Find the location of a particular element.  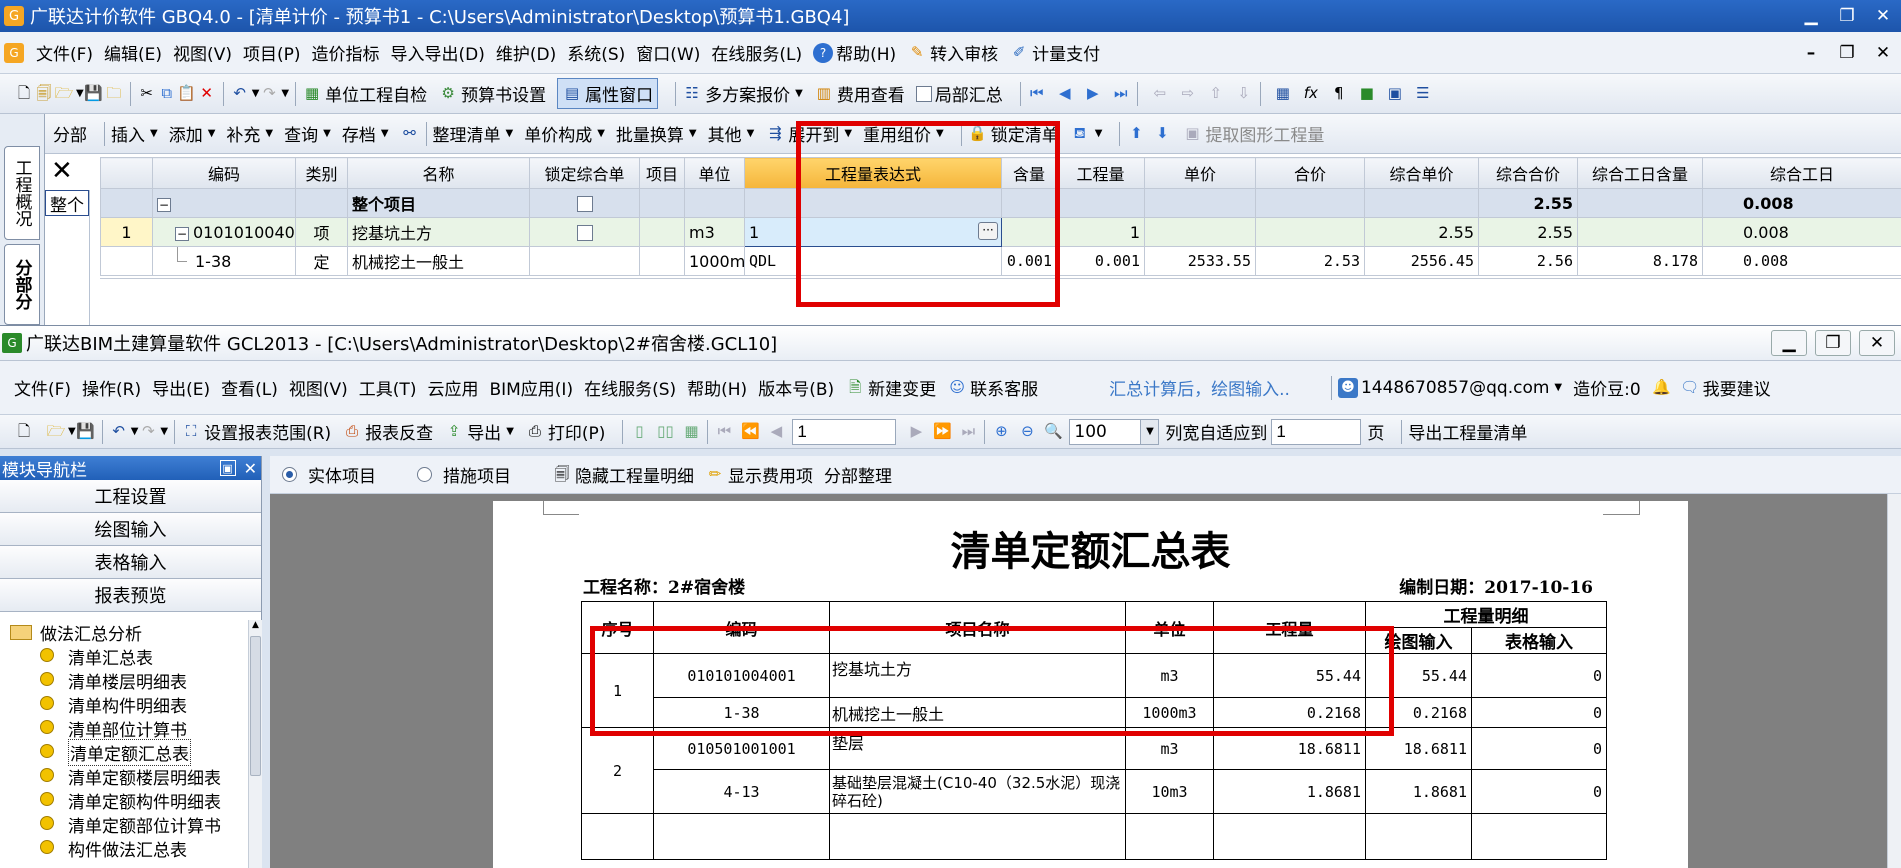

page-grid-icon: ▦ is located at coordinates (691, 432).